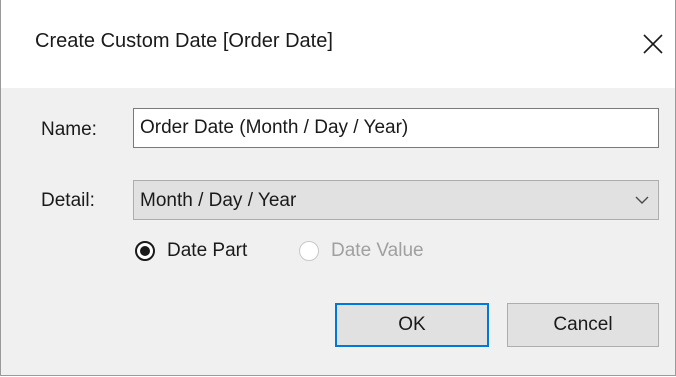 The width and height of the screenshot is (676, 377). What do you see at coordinates (412, 325) in the screenshot?
I see `ok-button: OK` at bounding box center [412, 325].